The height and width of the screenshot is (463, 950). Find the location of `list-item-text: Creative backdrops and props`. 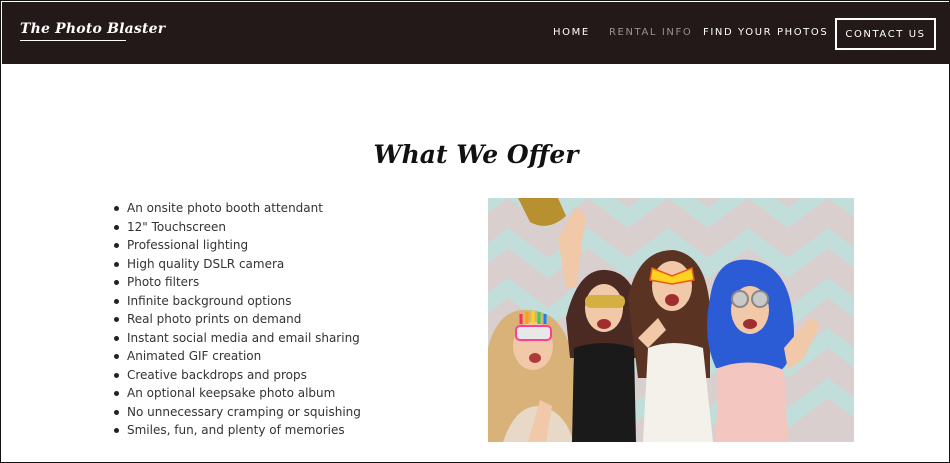

list-item-text: Creative backdrops and props is located at coordinates (217, 374).